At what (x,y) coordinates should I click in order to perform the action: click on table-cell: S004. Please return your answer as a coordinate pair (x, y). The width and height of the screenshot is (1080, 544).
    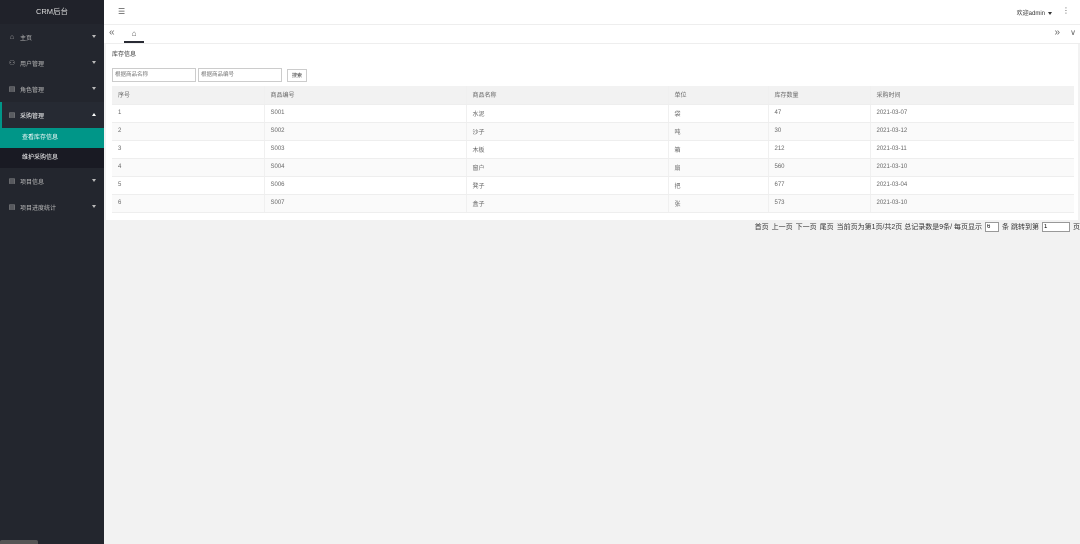
    Looking at the image, I should click on (364, 167).